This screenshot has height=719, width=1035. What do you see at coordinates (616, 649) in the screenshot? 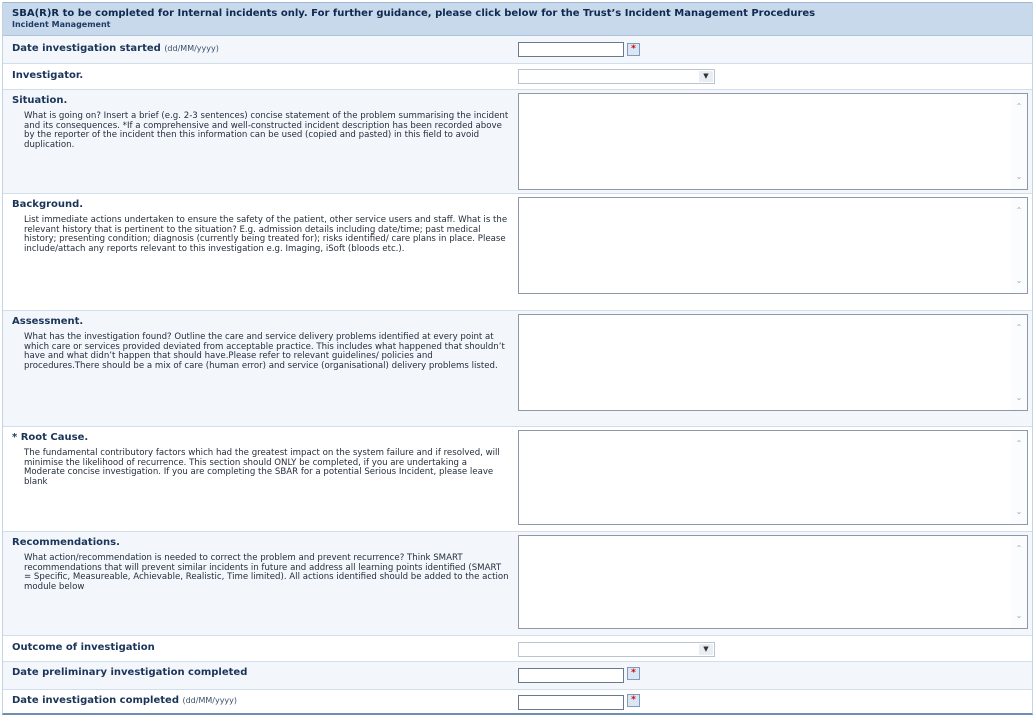
I see `outcome-select: ▼` at bounding box center [616, 649].